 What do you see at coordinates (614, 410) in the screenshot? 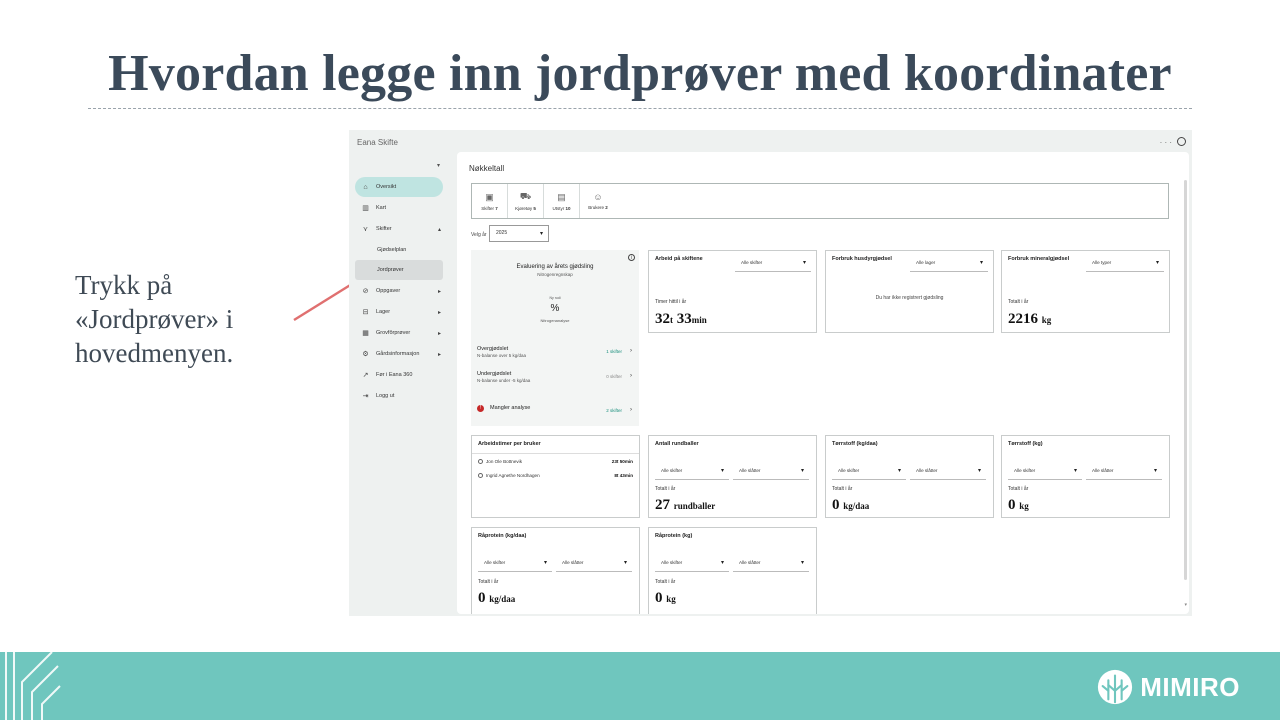
I see `row-count: 2 skifter` at bounding box center [614, 410].